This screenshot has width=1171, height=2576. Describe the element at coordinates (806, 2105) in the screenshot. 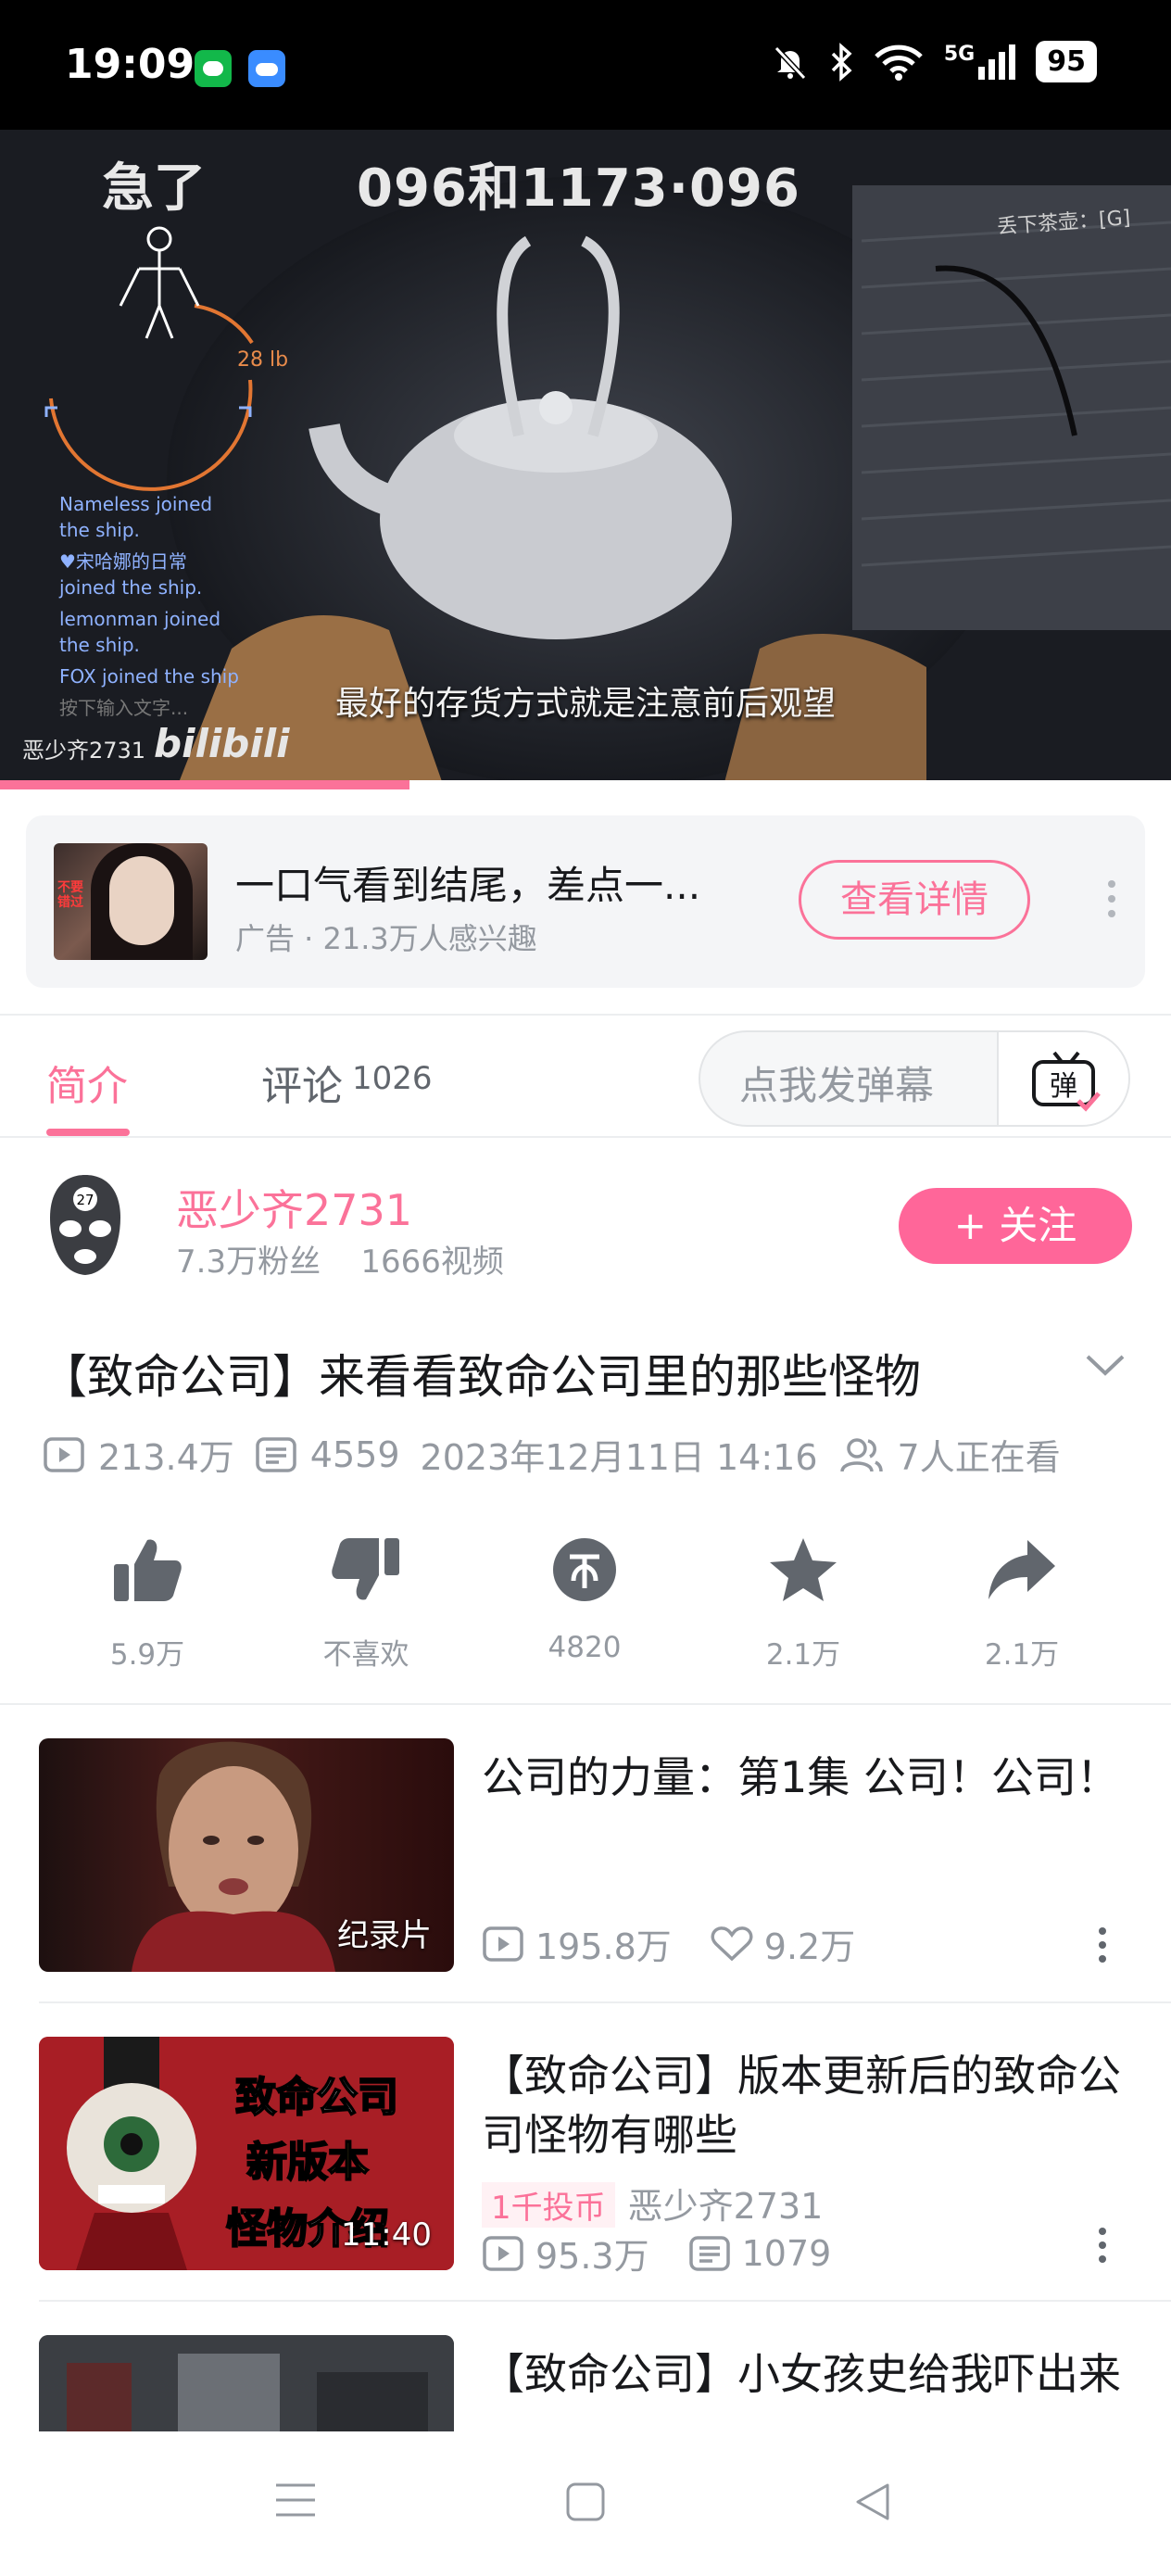

I see `rec-title: 【致命公司】版本更新后的致命公司怪物有哪些` at that location.